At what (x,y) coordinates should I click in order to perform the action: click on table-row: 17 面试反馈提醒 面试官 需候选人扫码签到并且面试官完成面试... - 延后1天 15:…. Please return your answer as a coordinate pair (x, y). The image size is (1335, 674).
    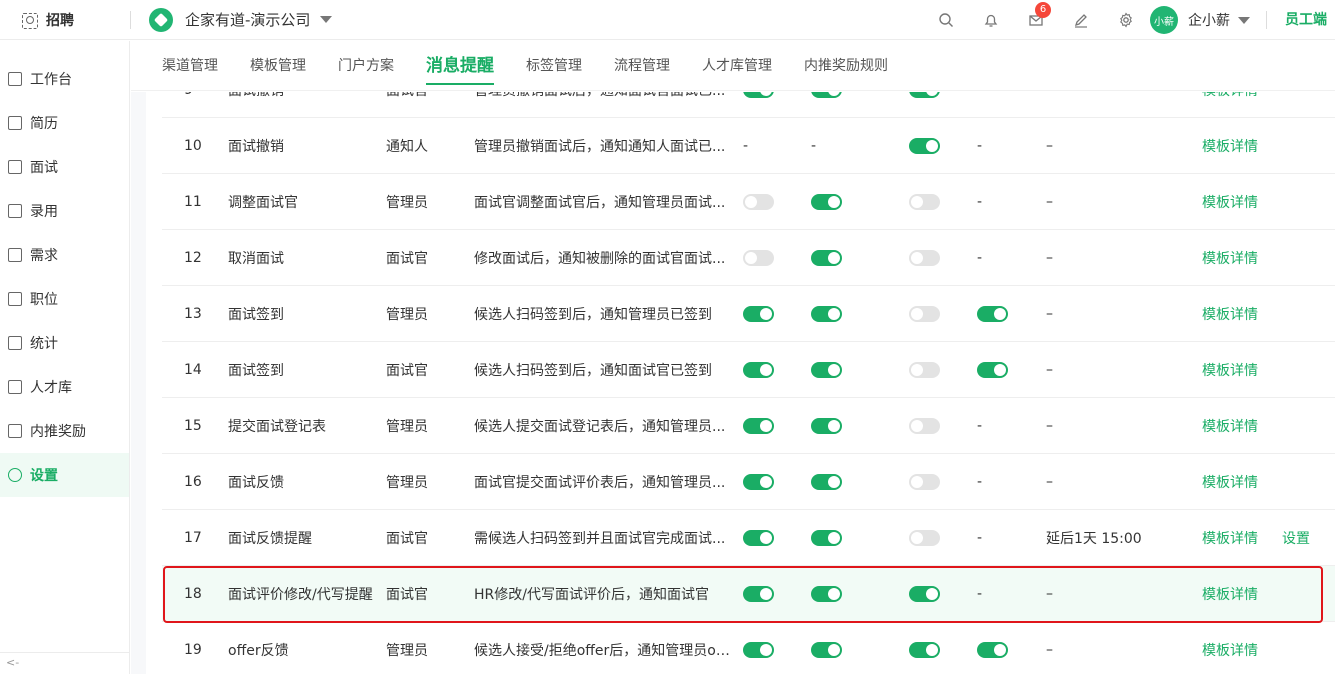
    Looking at the image, I should click on (748, 538).